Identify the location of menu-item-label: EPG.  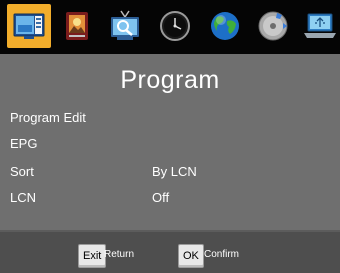
(24, 143).